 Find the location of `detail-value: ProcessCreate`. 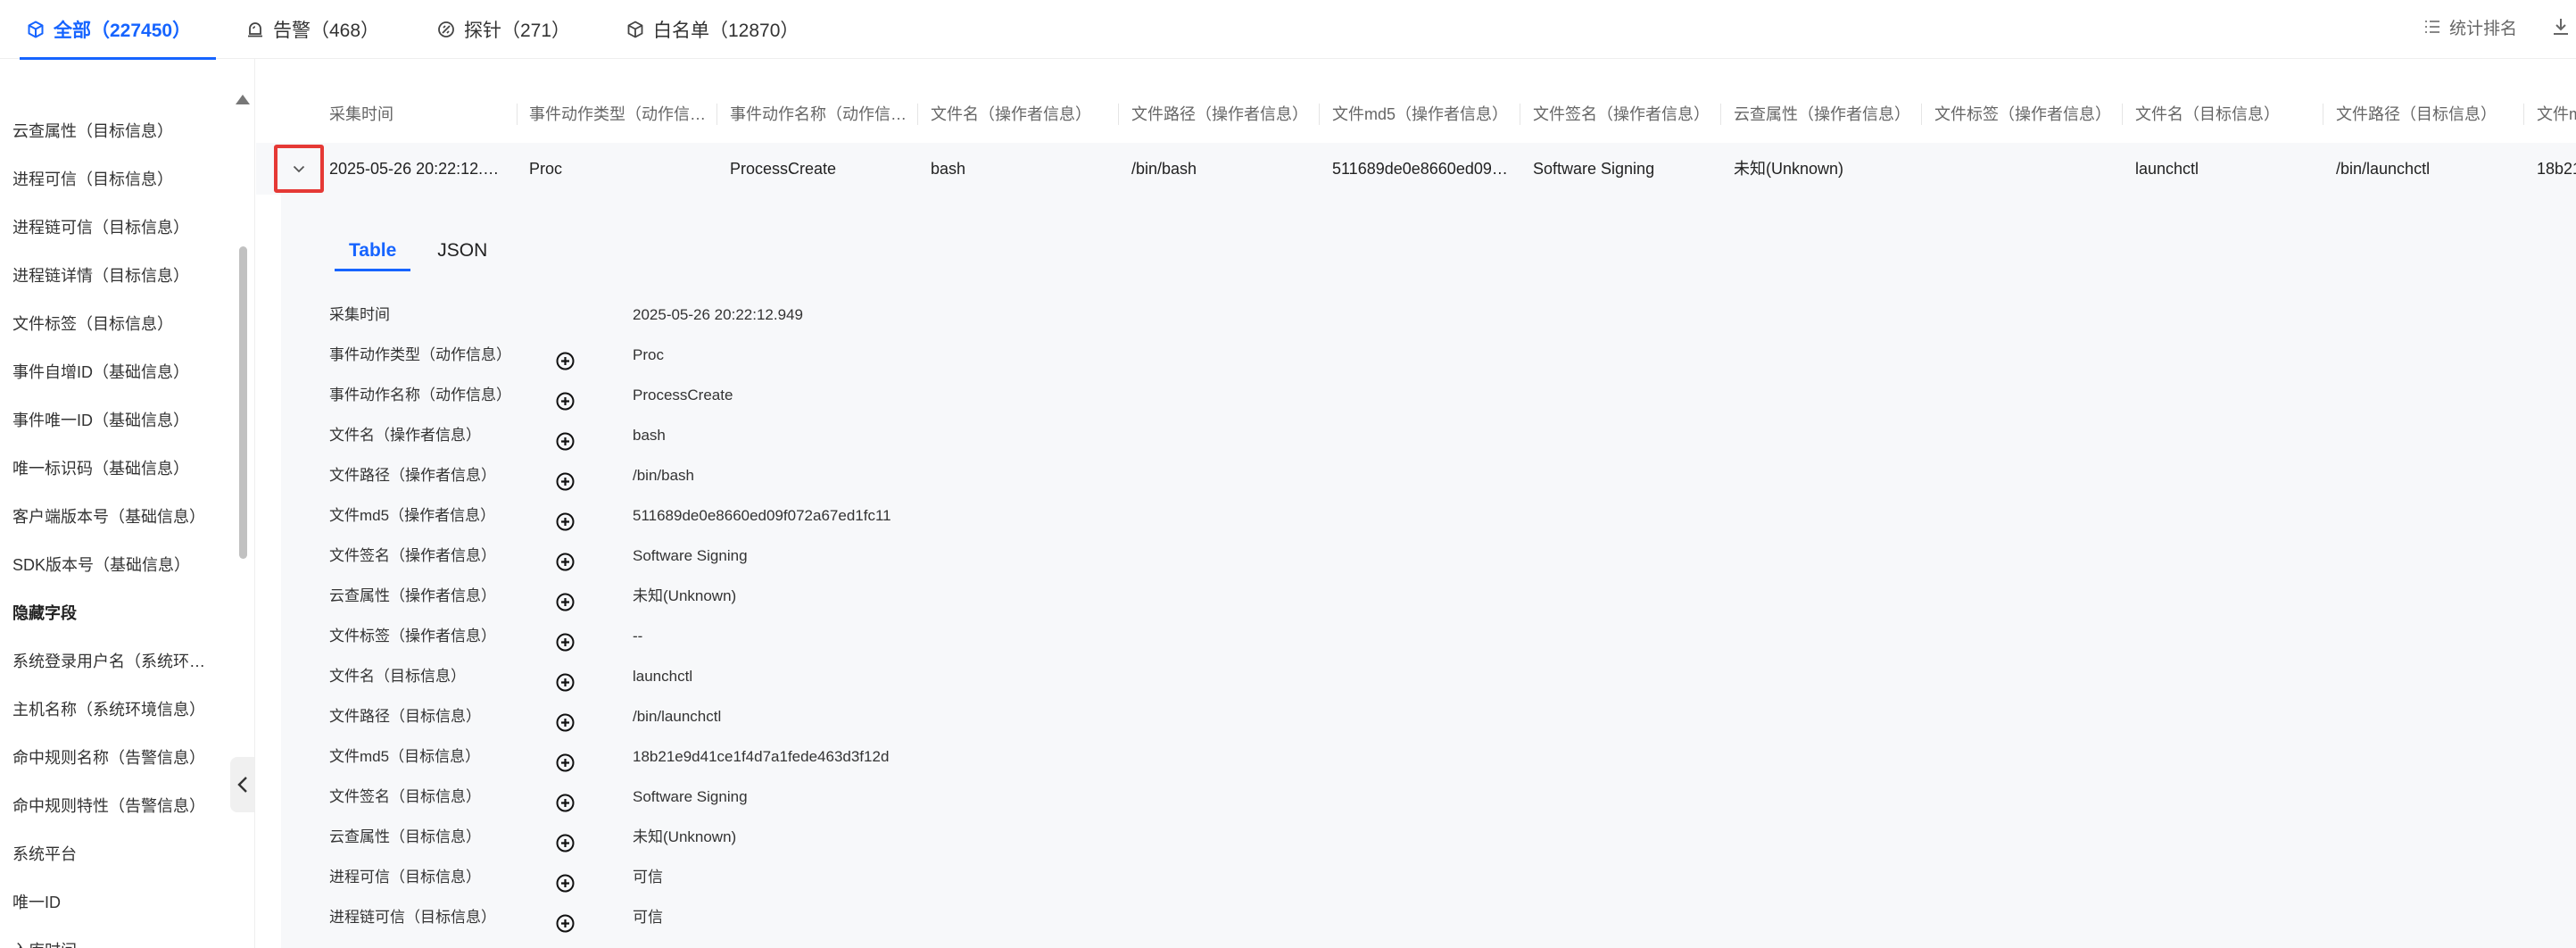

detail-value: ProcessCreate is located at coordinates (683, 395).